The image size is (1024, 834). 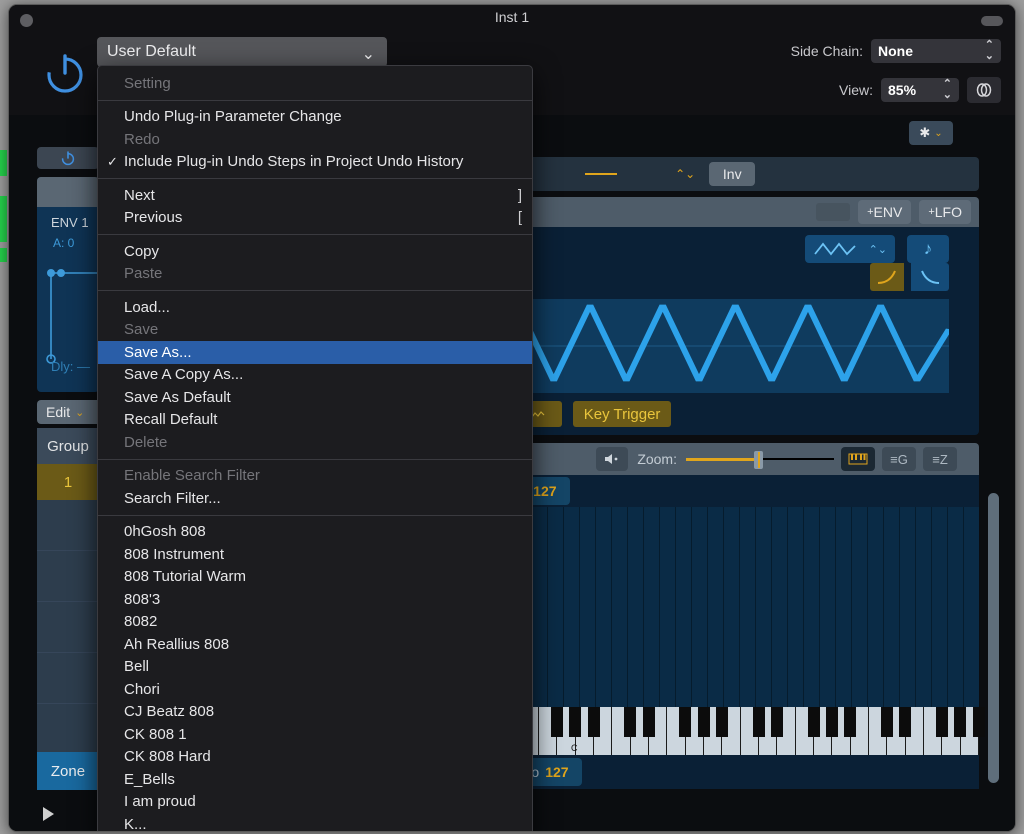 I want to click on view-zoom-select: 85% ⌃ ⌄, so click(x=920, y=90).